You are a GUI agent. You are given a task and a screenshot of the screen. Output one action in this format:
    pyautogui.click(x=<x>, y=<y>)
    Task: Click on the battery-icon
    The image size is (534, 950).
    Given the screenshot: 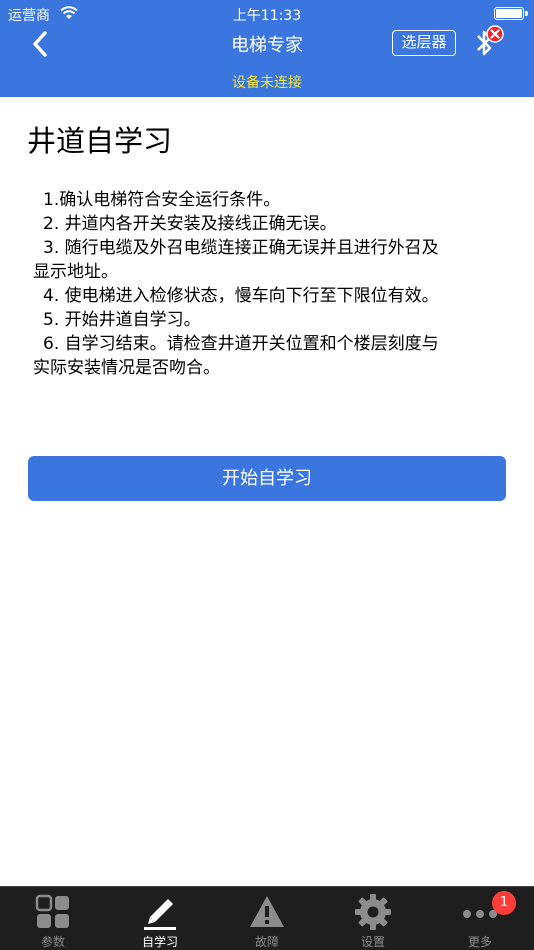 What is the action you would take?
    pyautogui.click(x=511, y=13)
    